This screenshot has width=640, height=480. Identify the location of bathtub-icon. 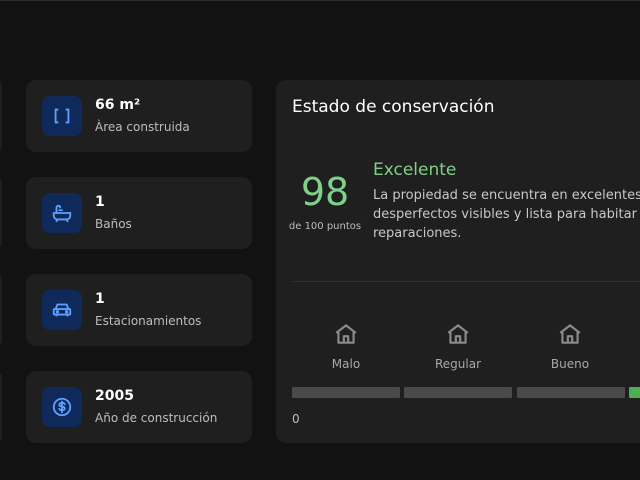
(62, 213).